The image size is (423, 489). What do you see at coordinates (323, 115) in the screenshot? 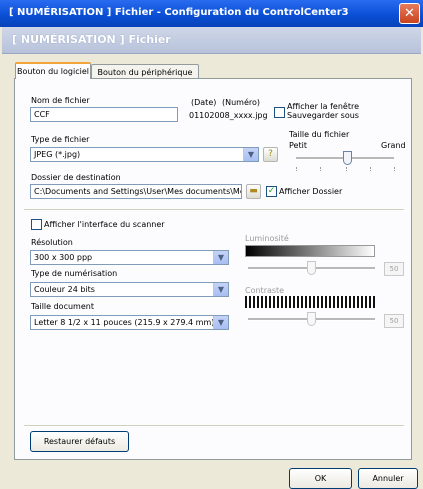
I see `save-as-label-line2: Sauvegarder sous` at bounding box center [323, 115].